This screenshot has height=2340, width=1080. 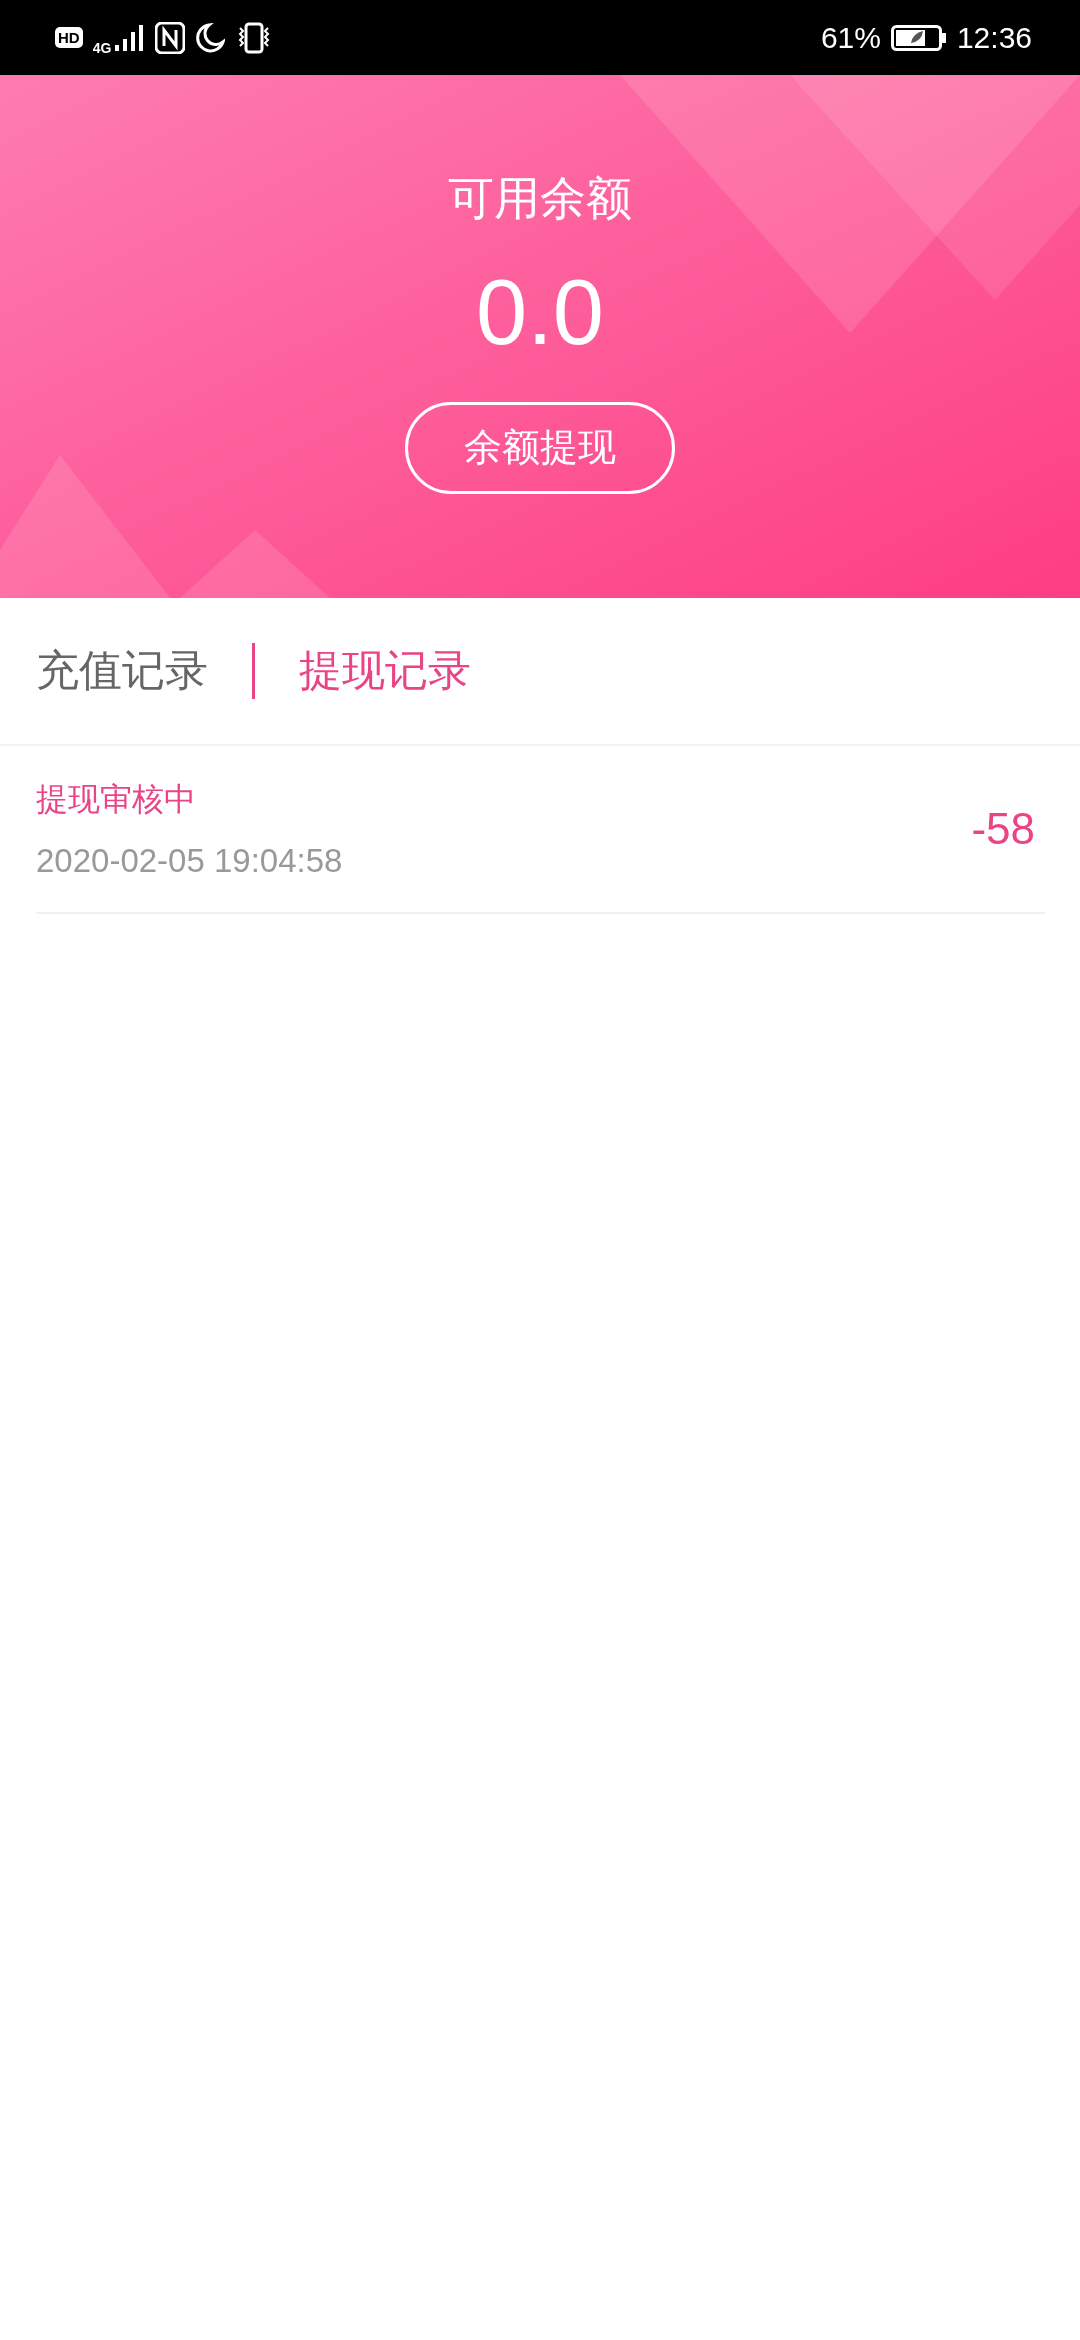 I want to click on record-time: 2020-02-05 19:04:58, so click(x=190, y=861).